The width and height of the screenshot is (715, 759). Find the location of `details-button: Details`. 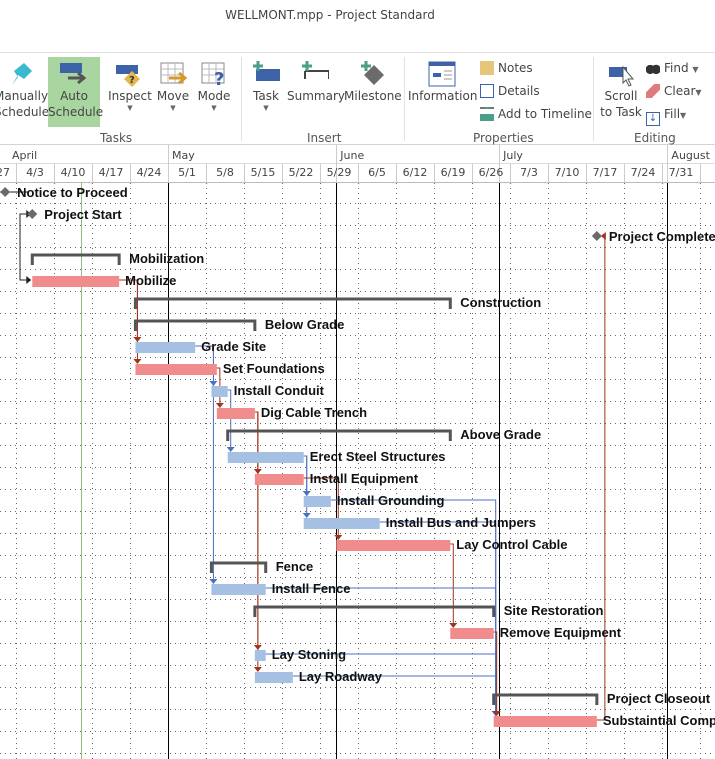

details-button: Details is located at coordinates (510, 91).